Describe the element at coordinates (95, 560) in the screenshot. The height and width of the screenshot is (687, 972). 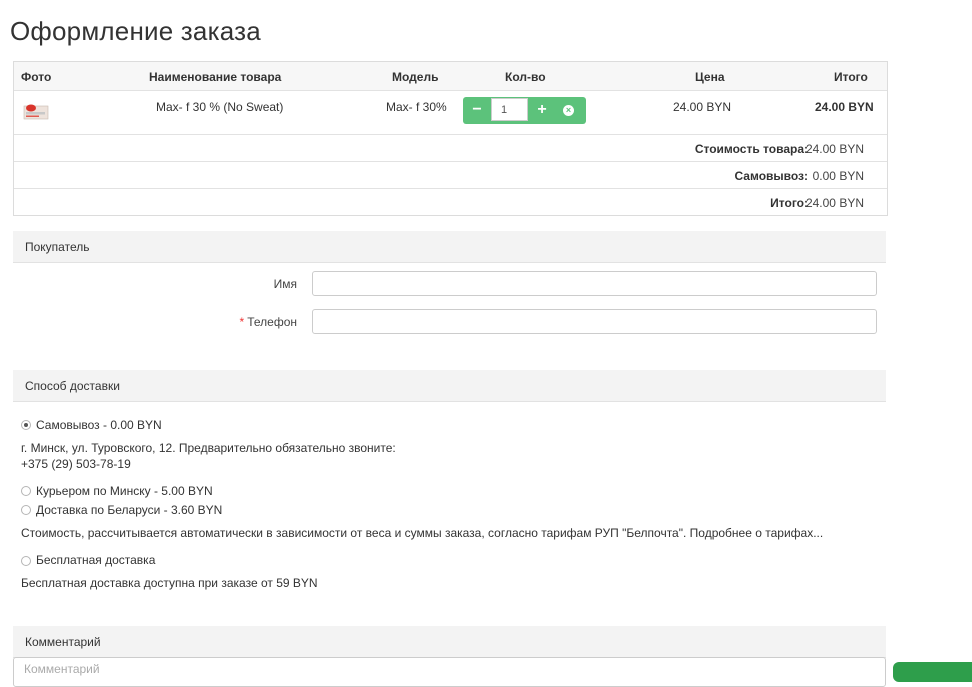
I see `delivery-option-free: Бесплатная доставка` at that location.